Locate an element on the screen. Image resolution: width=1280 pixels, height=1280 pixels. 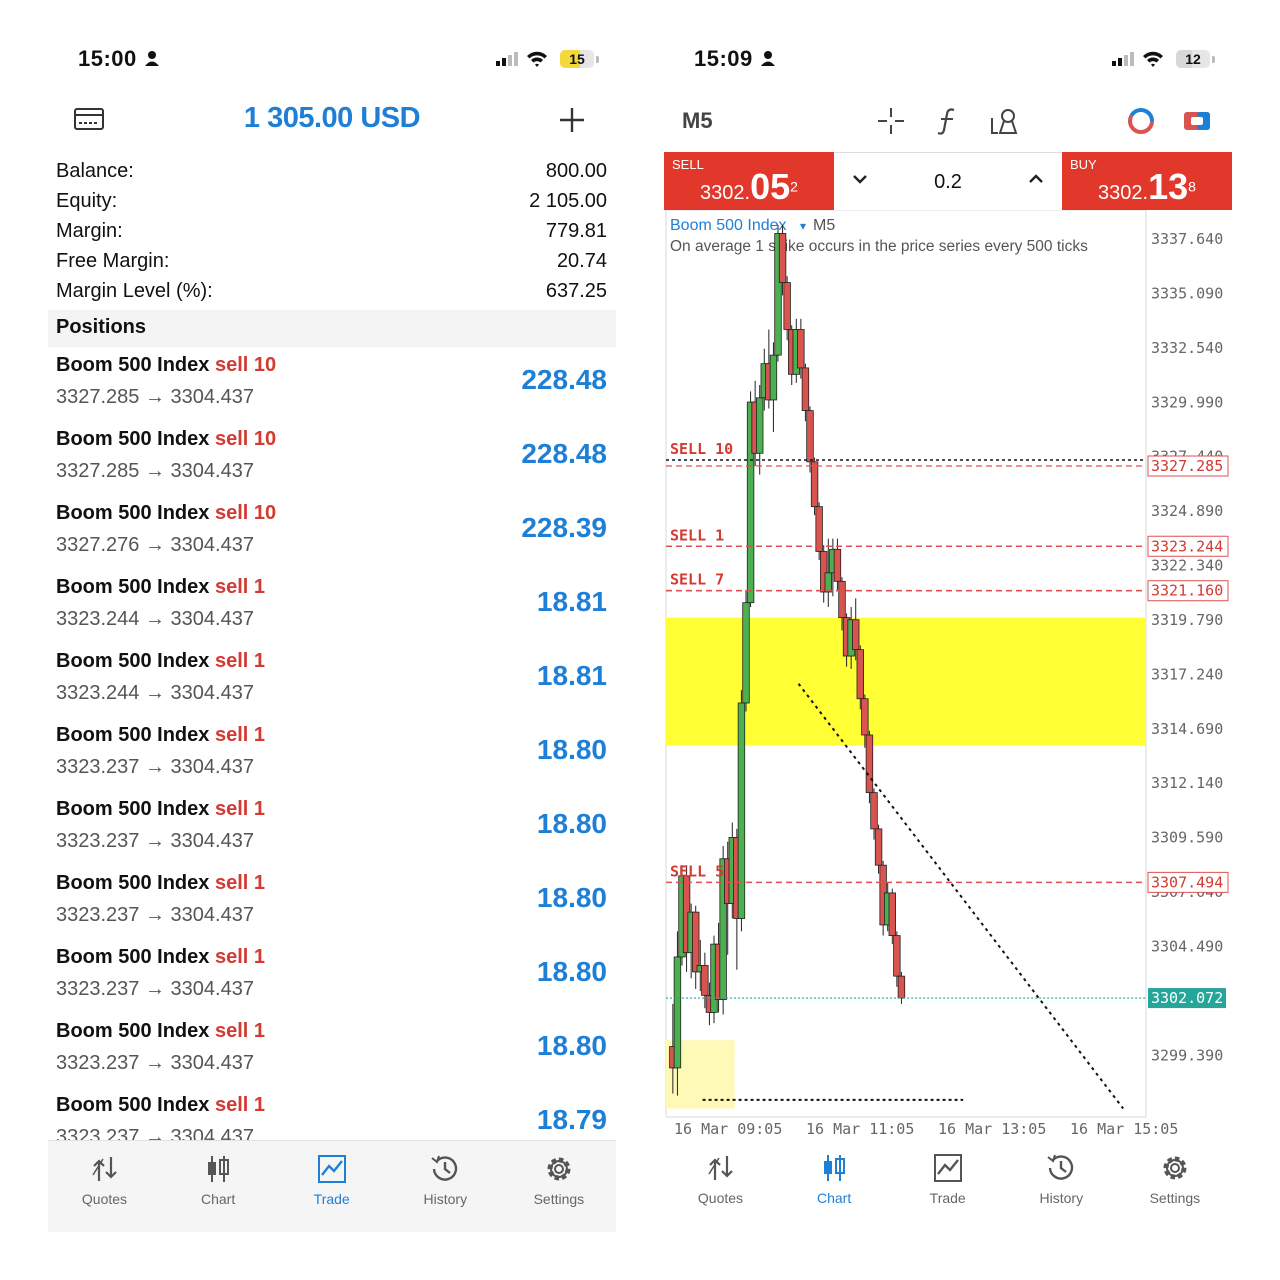
battery-indicator: 12 is located at coordinates (1193, 59).